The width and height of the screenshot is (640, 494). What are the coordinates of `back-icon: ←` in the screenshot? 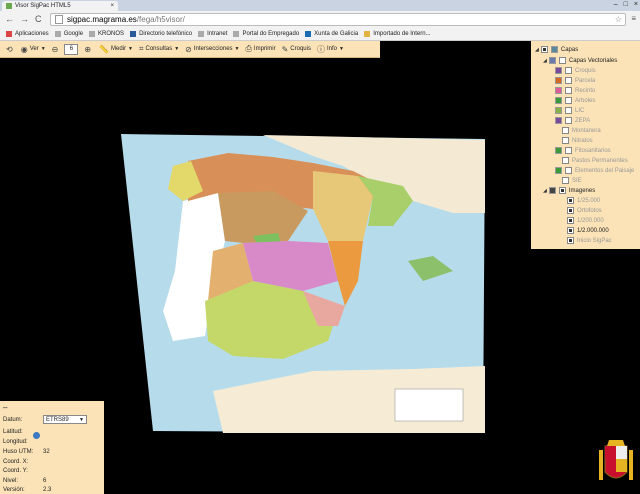 It's located at (9, 19).